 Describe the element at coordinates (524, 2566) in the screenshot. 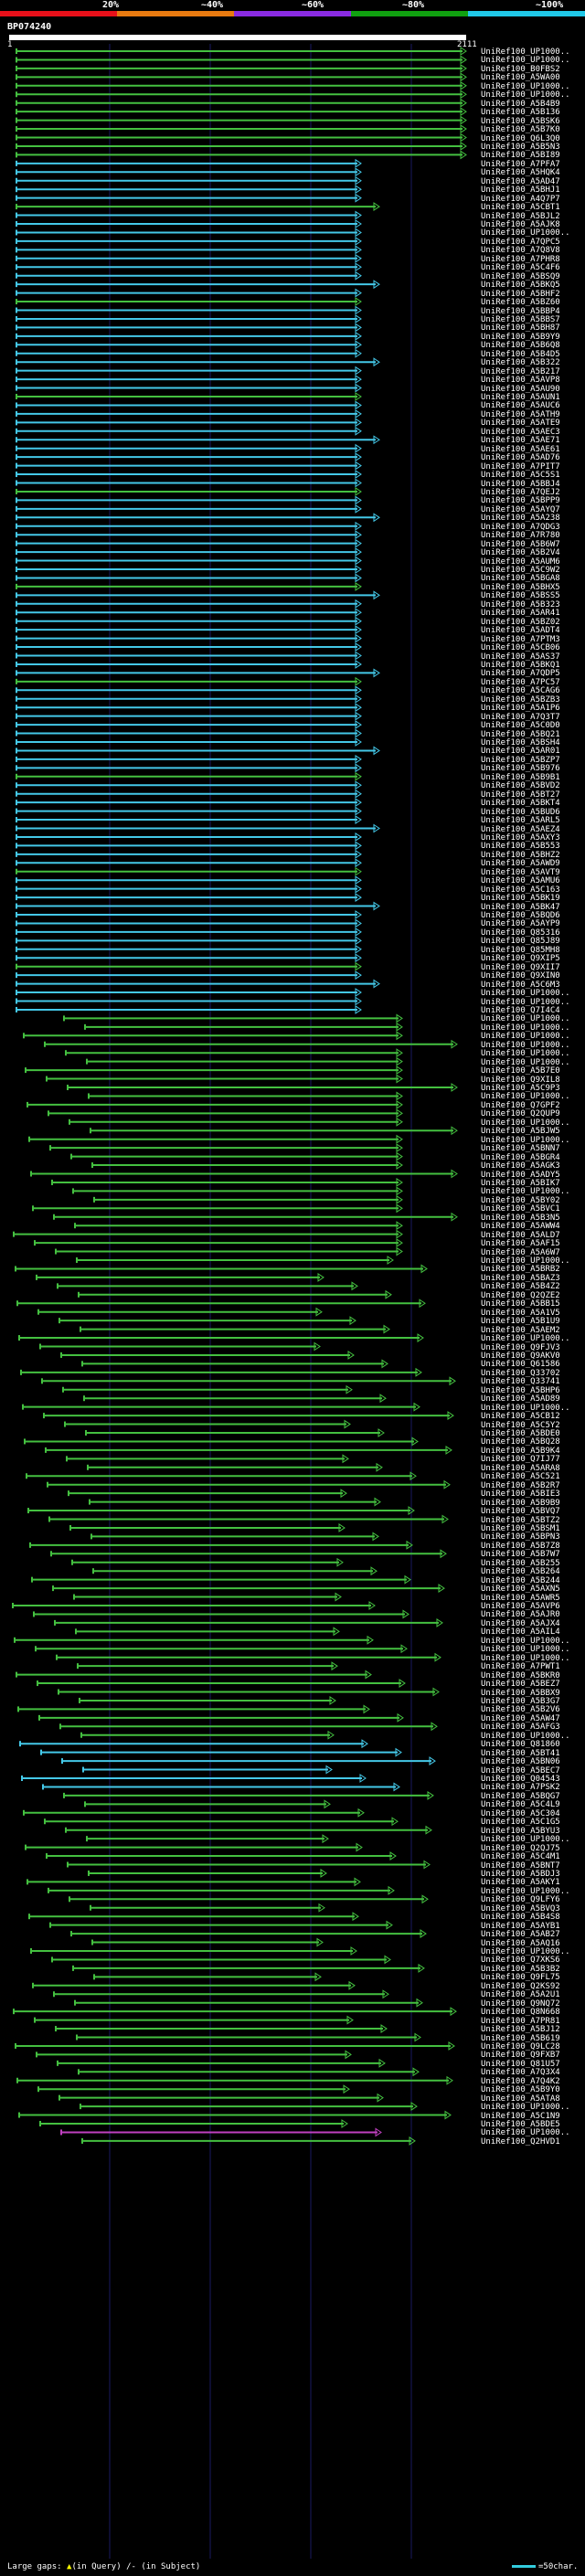

I see `scale-swatch` at that location.